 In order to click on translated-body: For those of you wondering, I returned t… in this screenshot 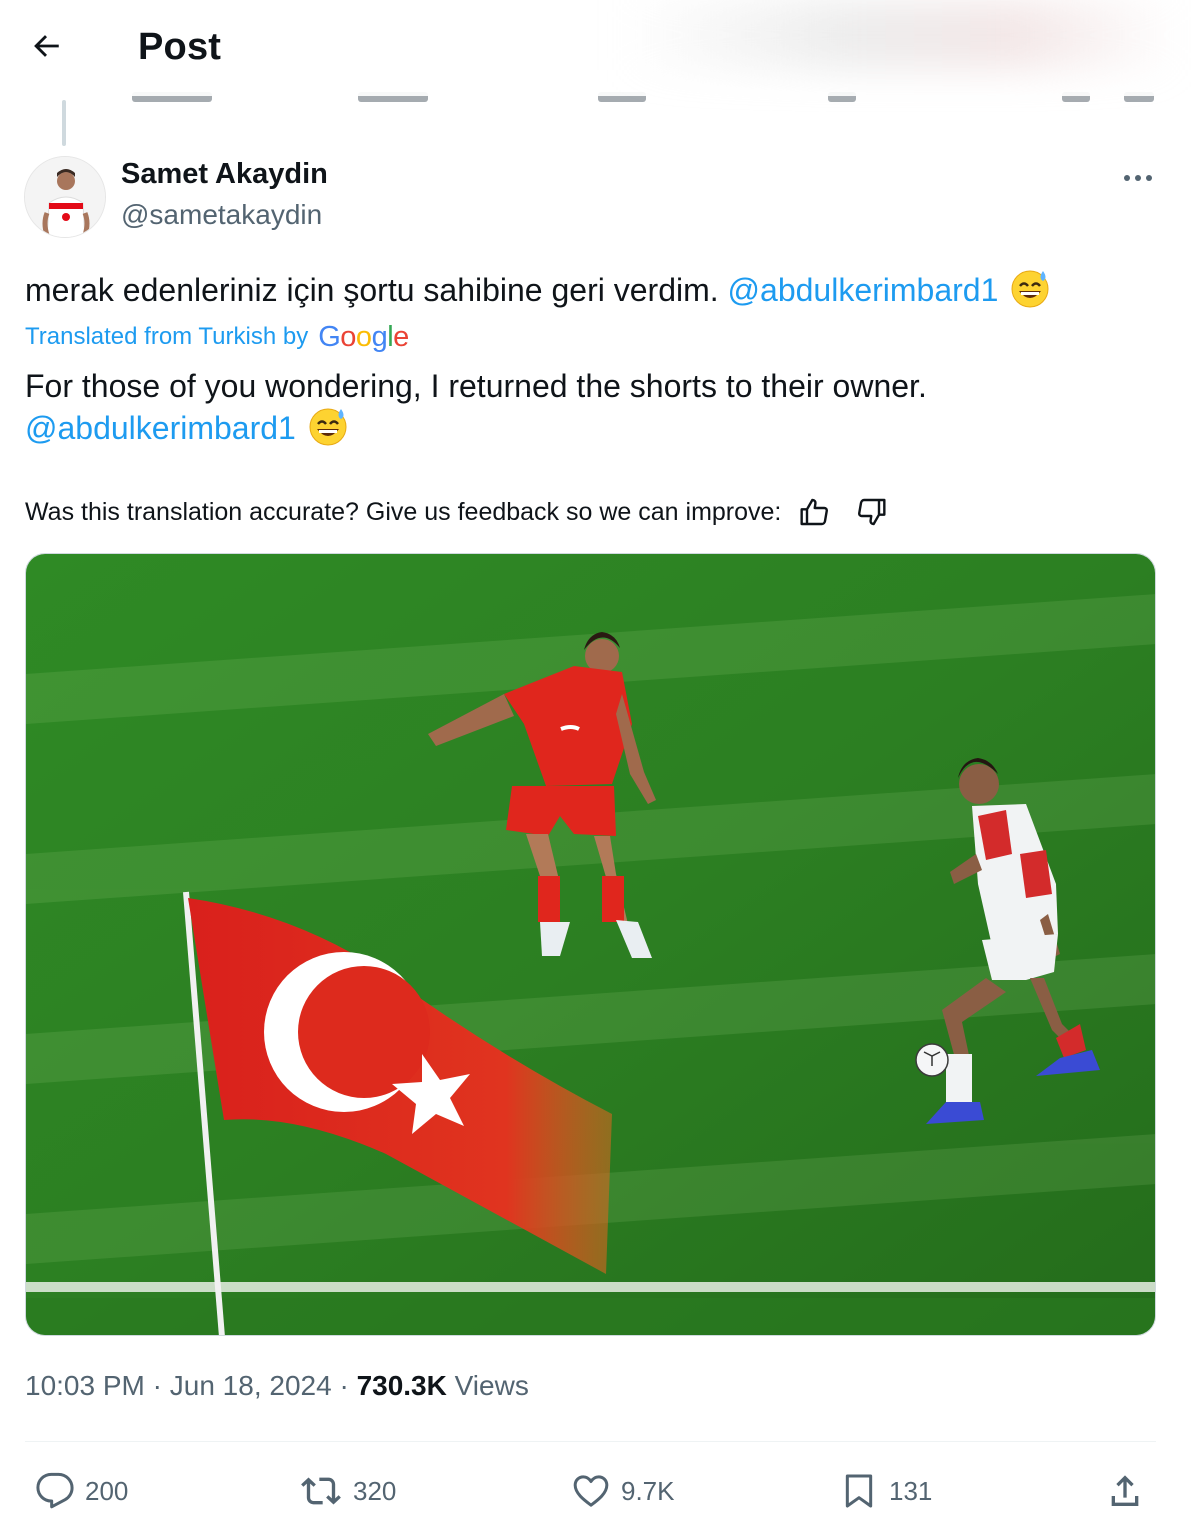, I will do `click(476, 386)`.